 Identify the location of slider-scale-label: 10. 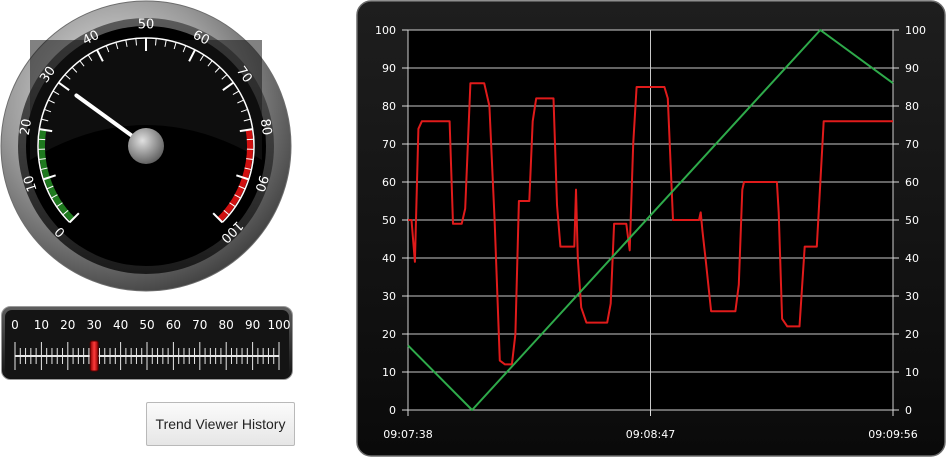
(41, 325).